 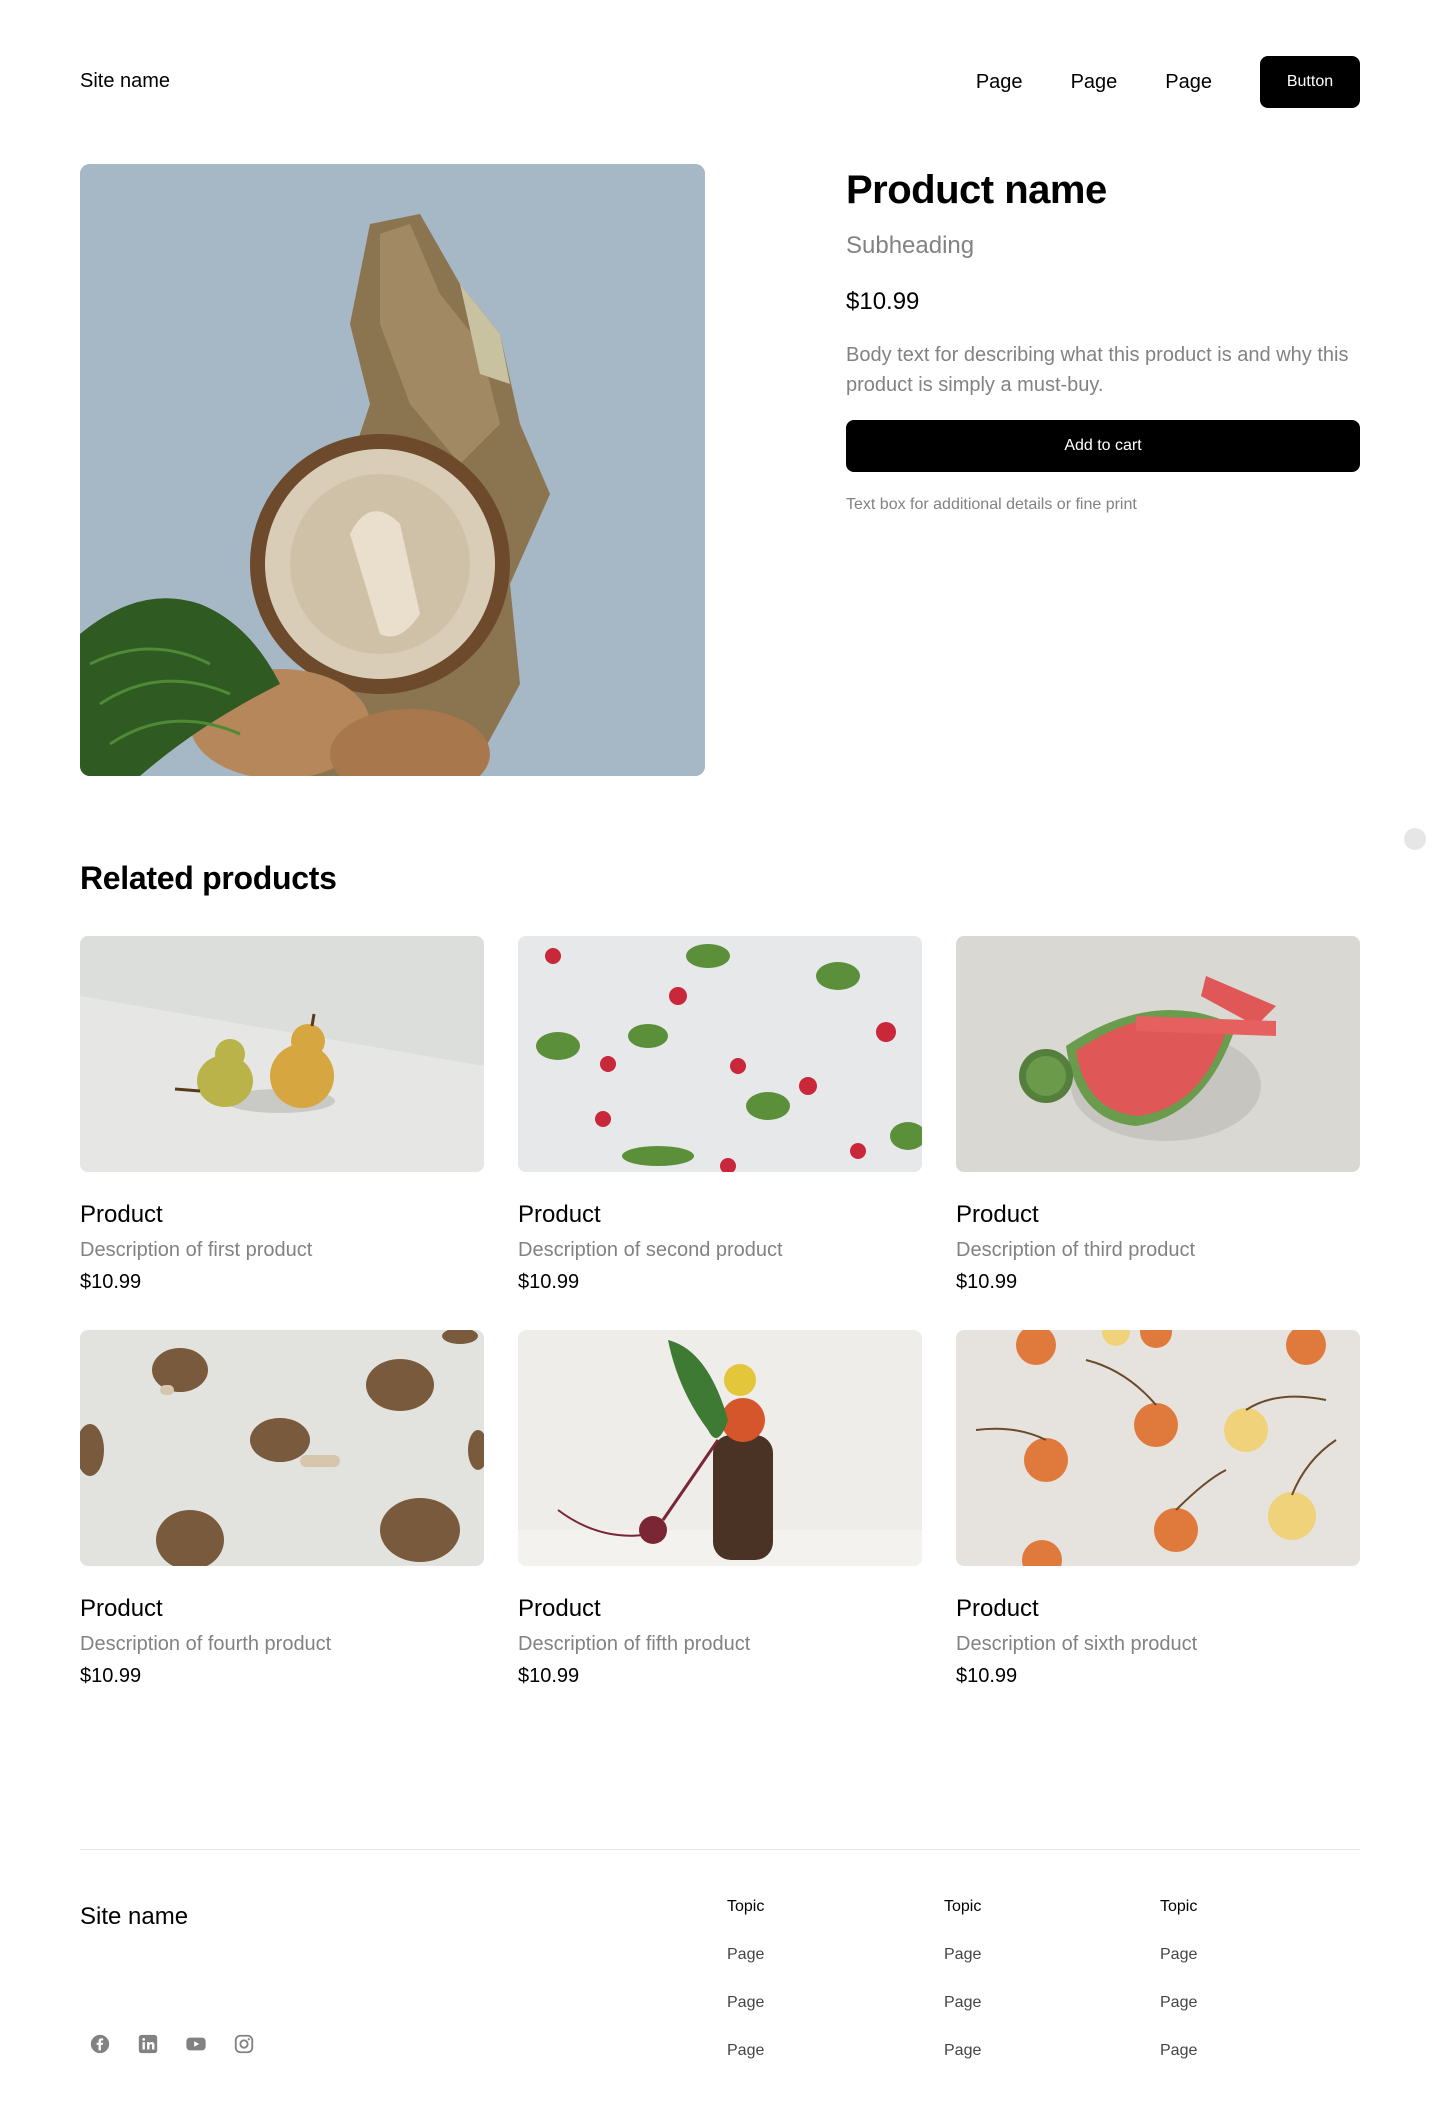 I want to click on nav-link-2: Page, so click(x=1094, y=82).